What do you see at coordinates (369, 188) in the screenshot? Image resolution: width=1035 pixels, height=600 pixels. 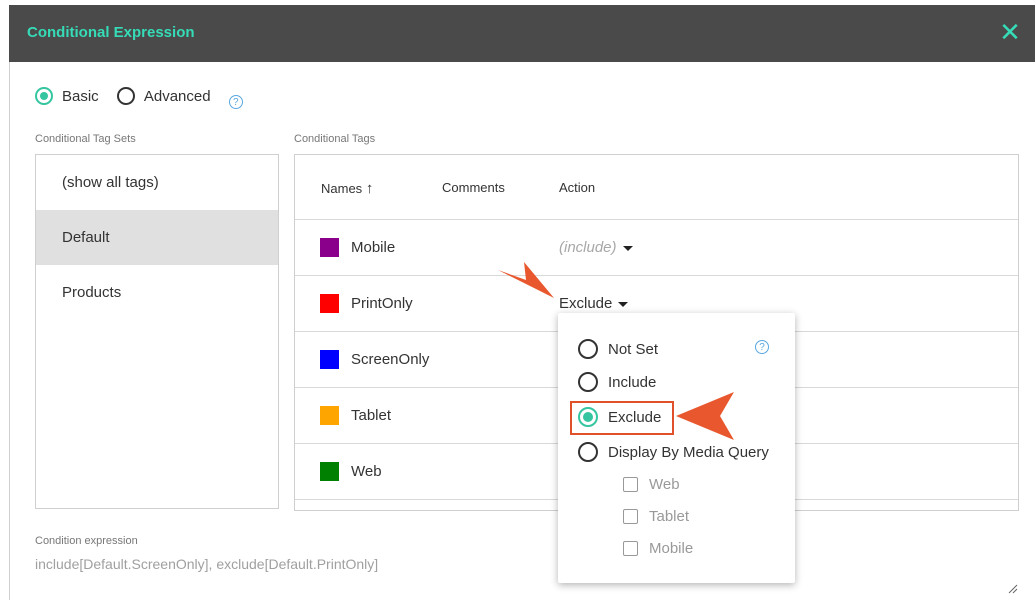 I see `sort-up-arrow-icon: ↑` at bounding box center [369, 188].